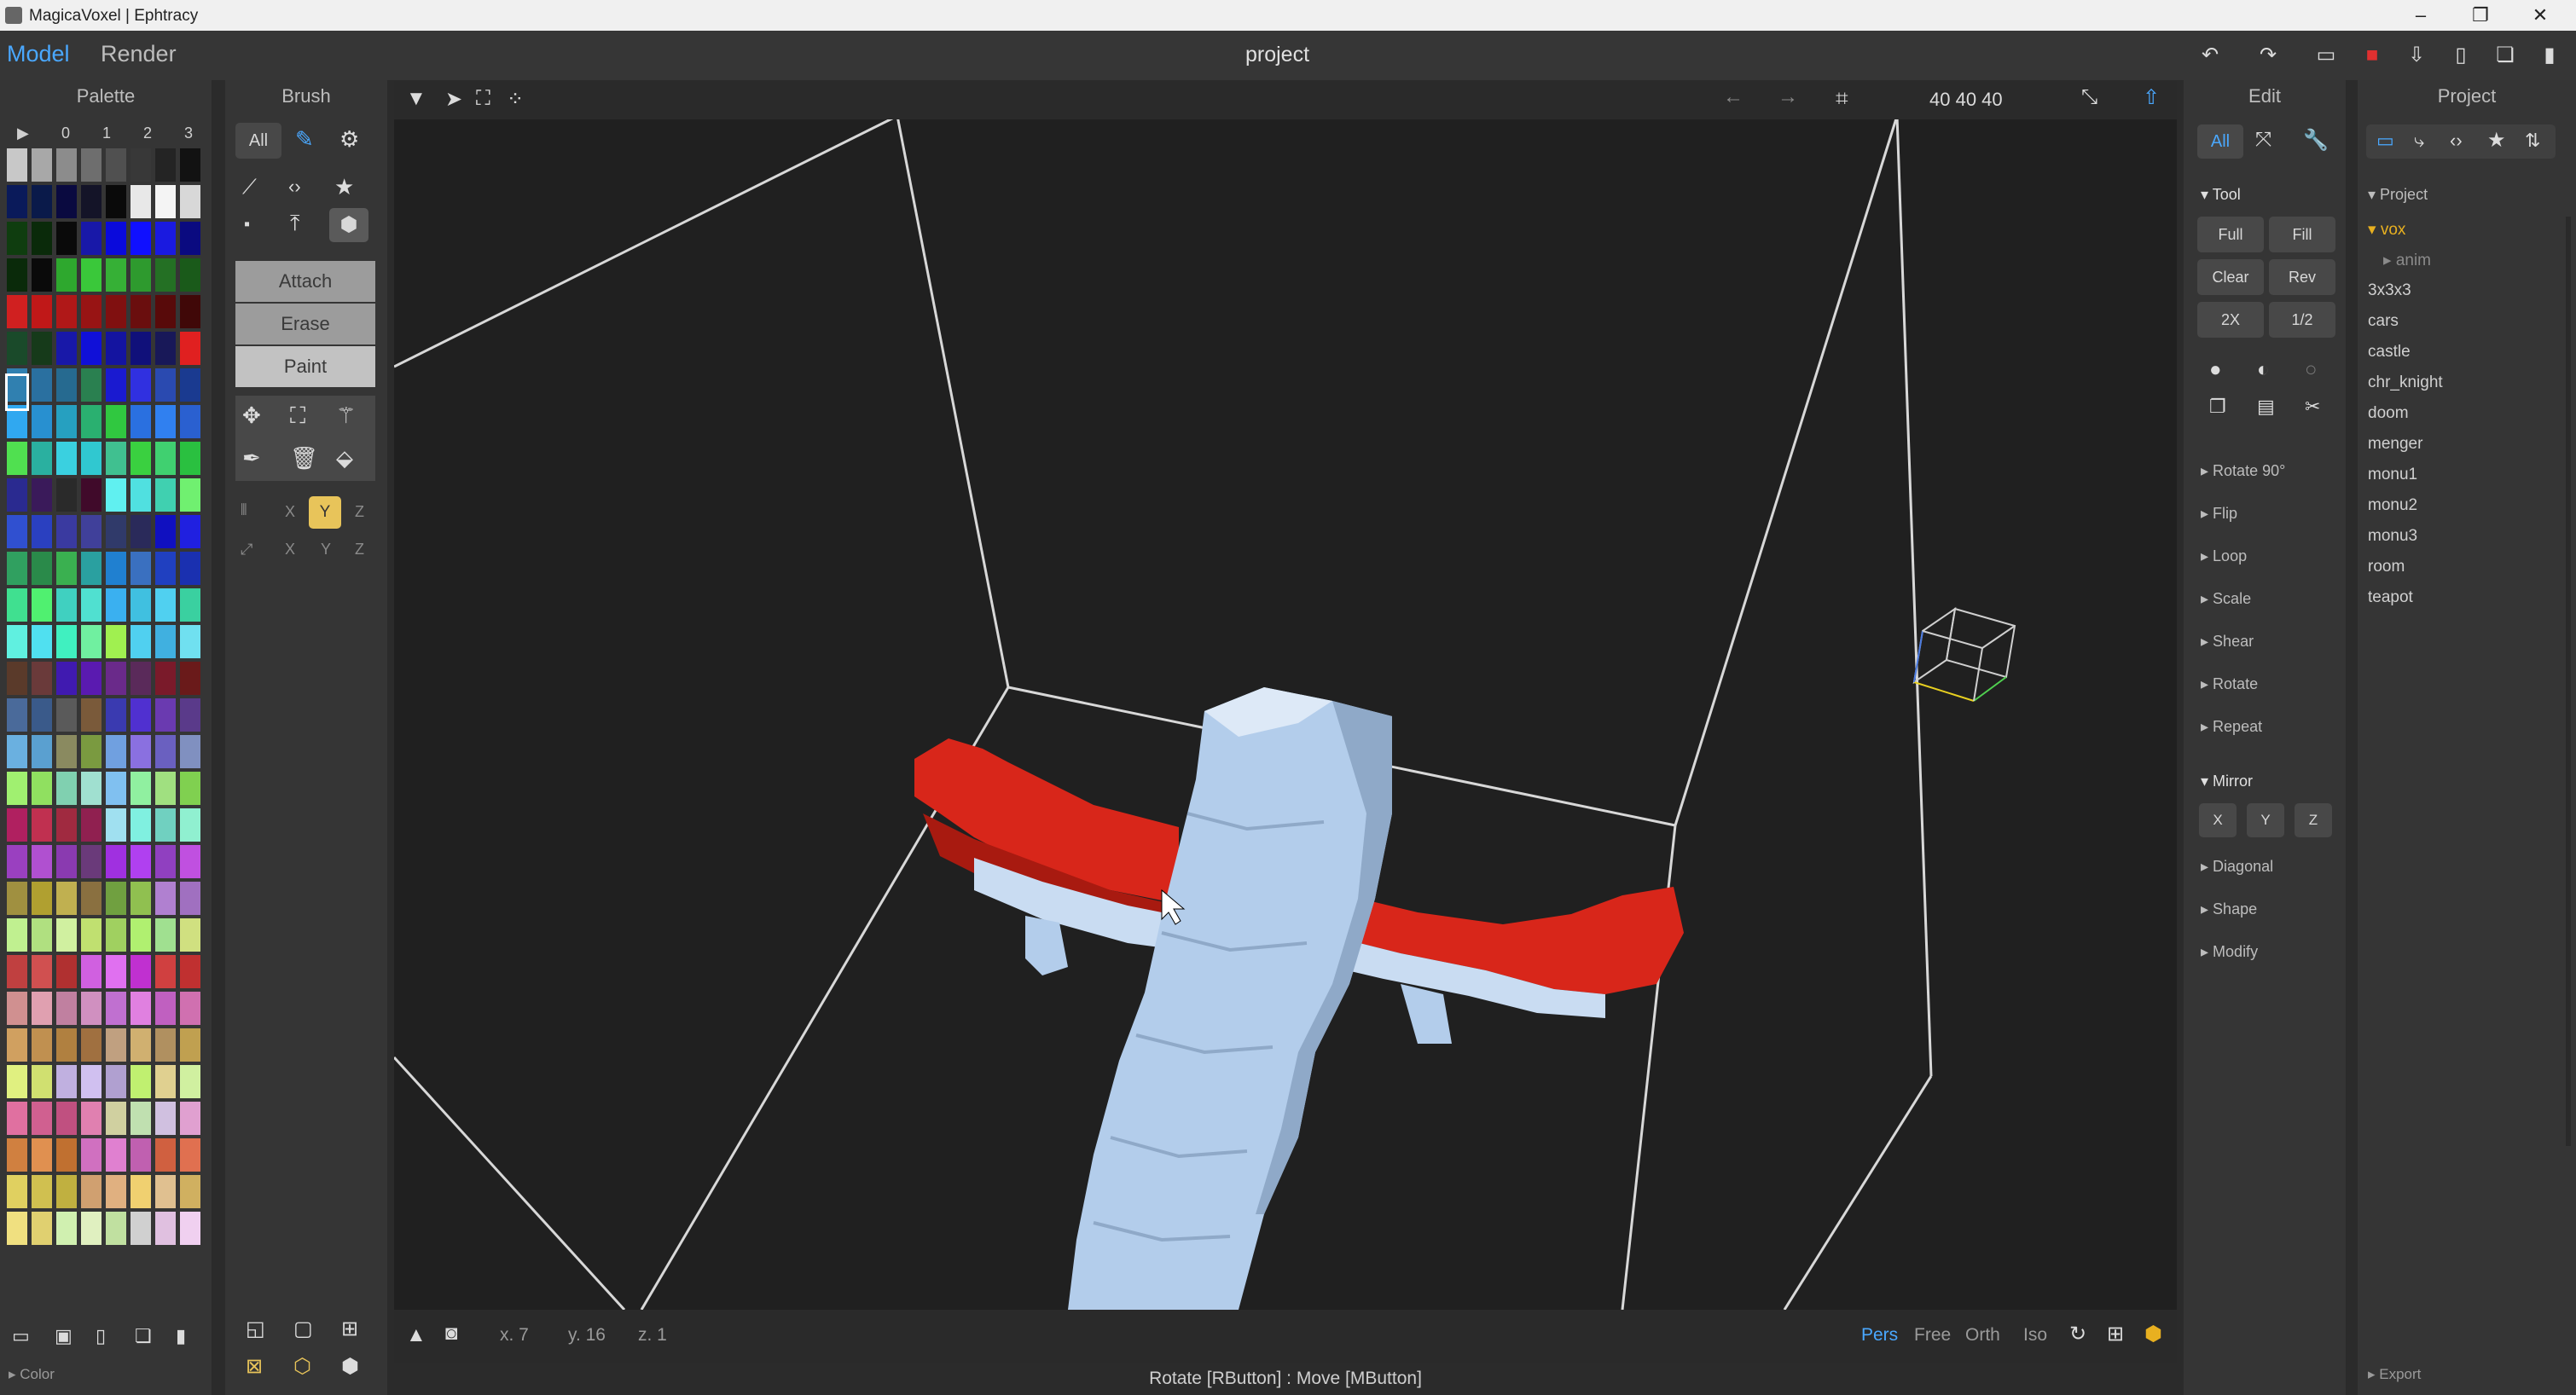 The height and width of the screenshot is (1395, 2576). What do you see at coordinates (2243, 471) in the screenshot?
I see `rotate90-section: ▸ Rotate 90°` at bounding box center [2243, 471].